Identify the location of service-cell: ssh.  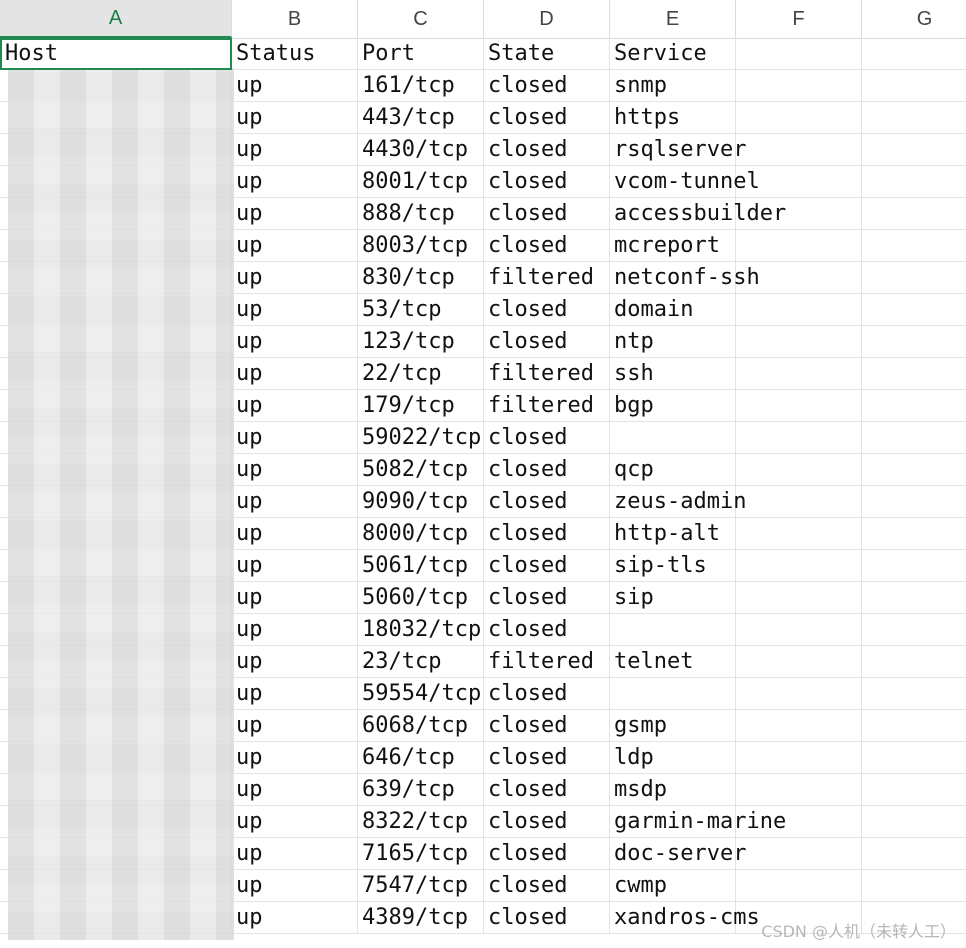
(673, 374).